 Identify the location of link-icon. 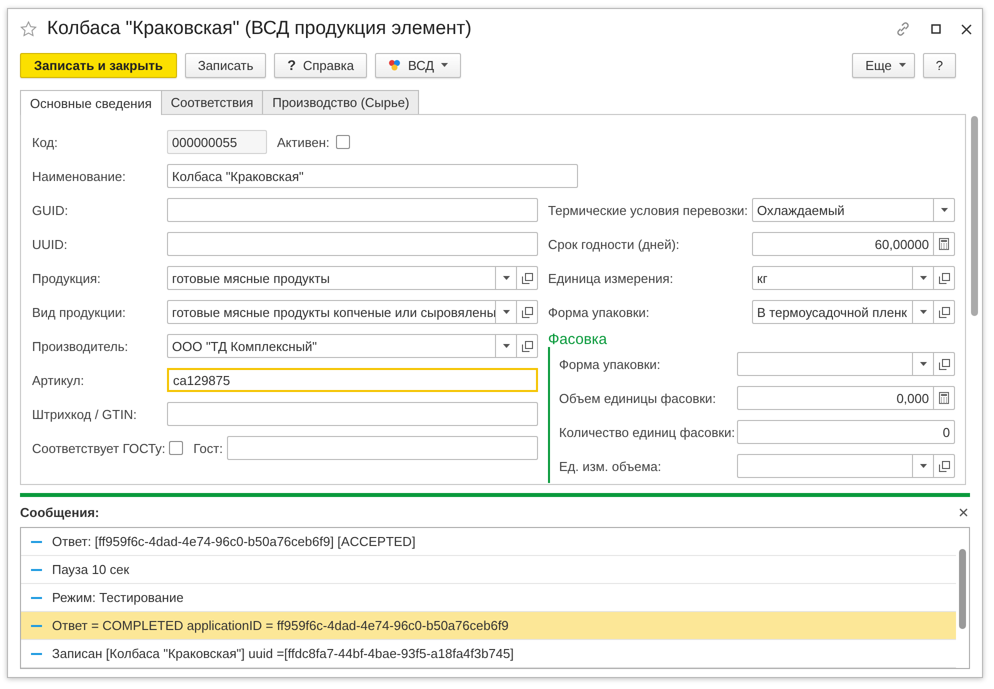
(903, 29).